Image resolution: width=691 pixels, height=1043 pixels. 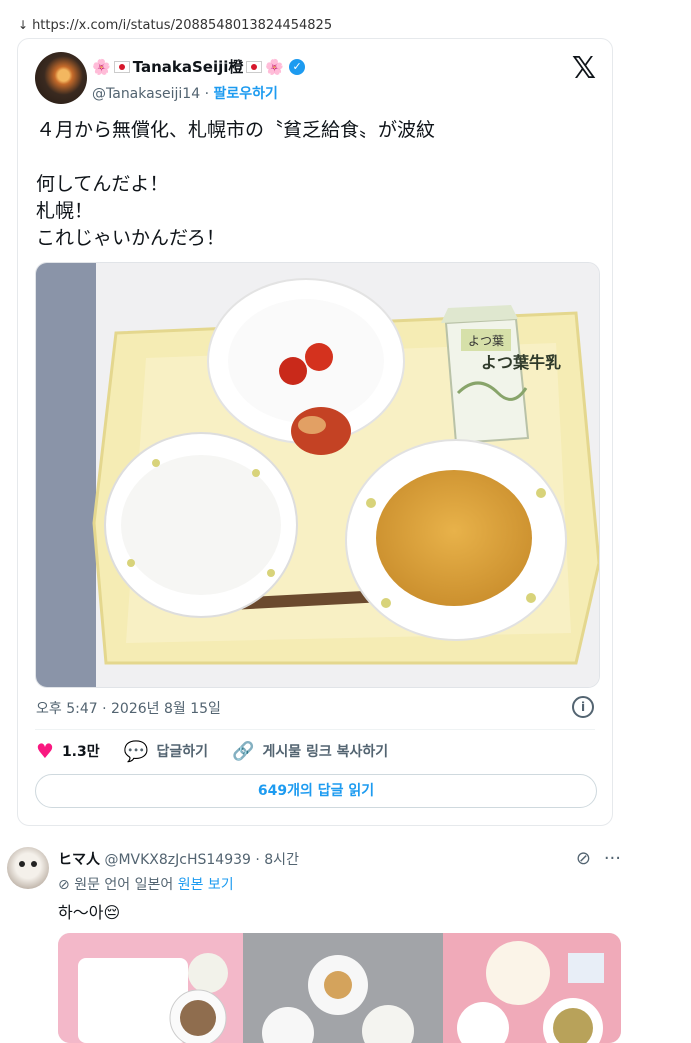 What do you see at coordinates (277, 860) in the screenshot?
I see `reply-time: · 8시간` at bounding box center [277, 860].